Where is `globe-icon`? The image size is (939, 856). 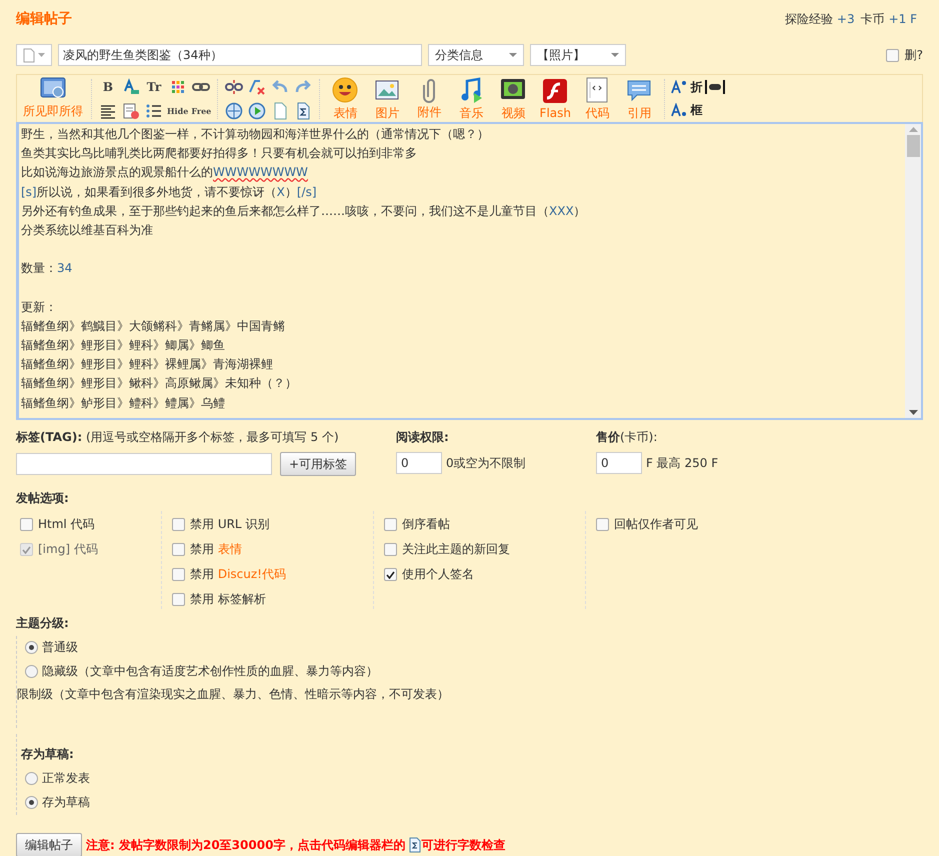 globe-icon is located at coordinates (234, 110).